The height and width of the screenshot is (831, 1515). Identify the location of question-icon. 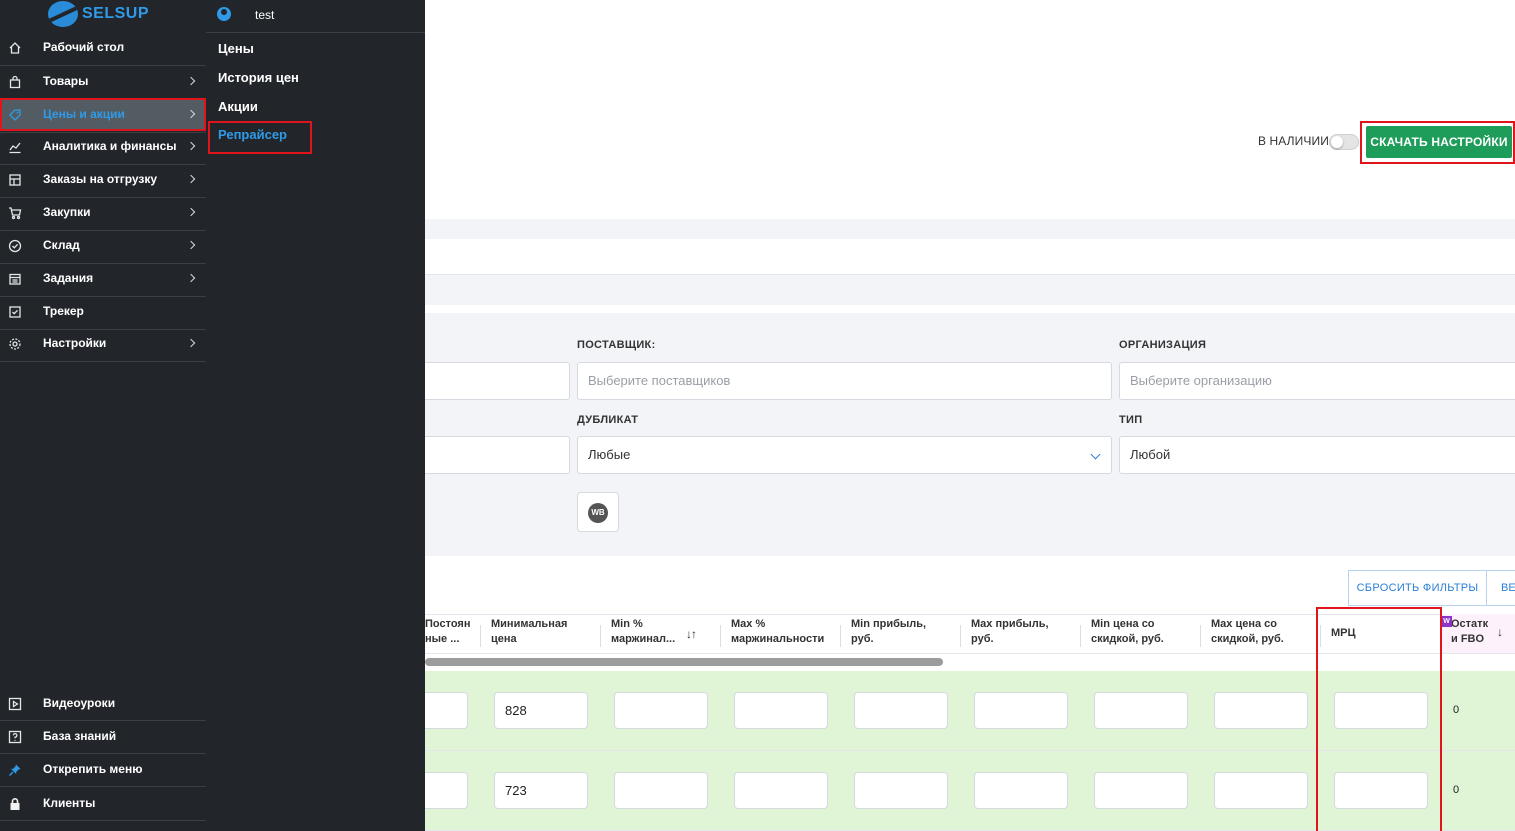
(15, 737).